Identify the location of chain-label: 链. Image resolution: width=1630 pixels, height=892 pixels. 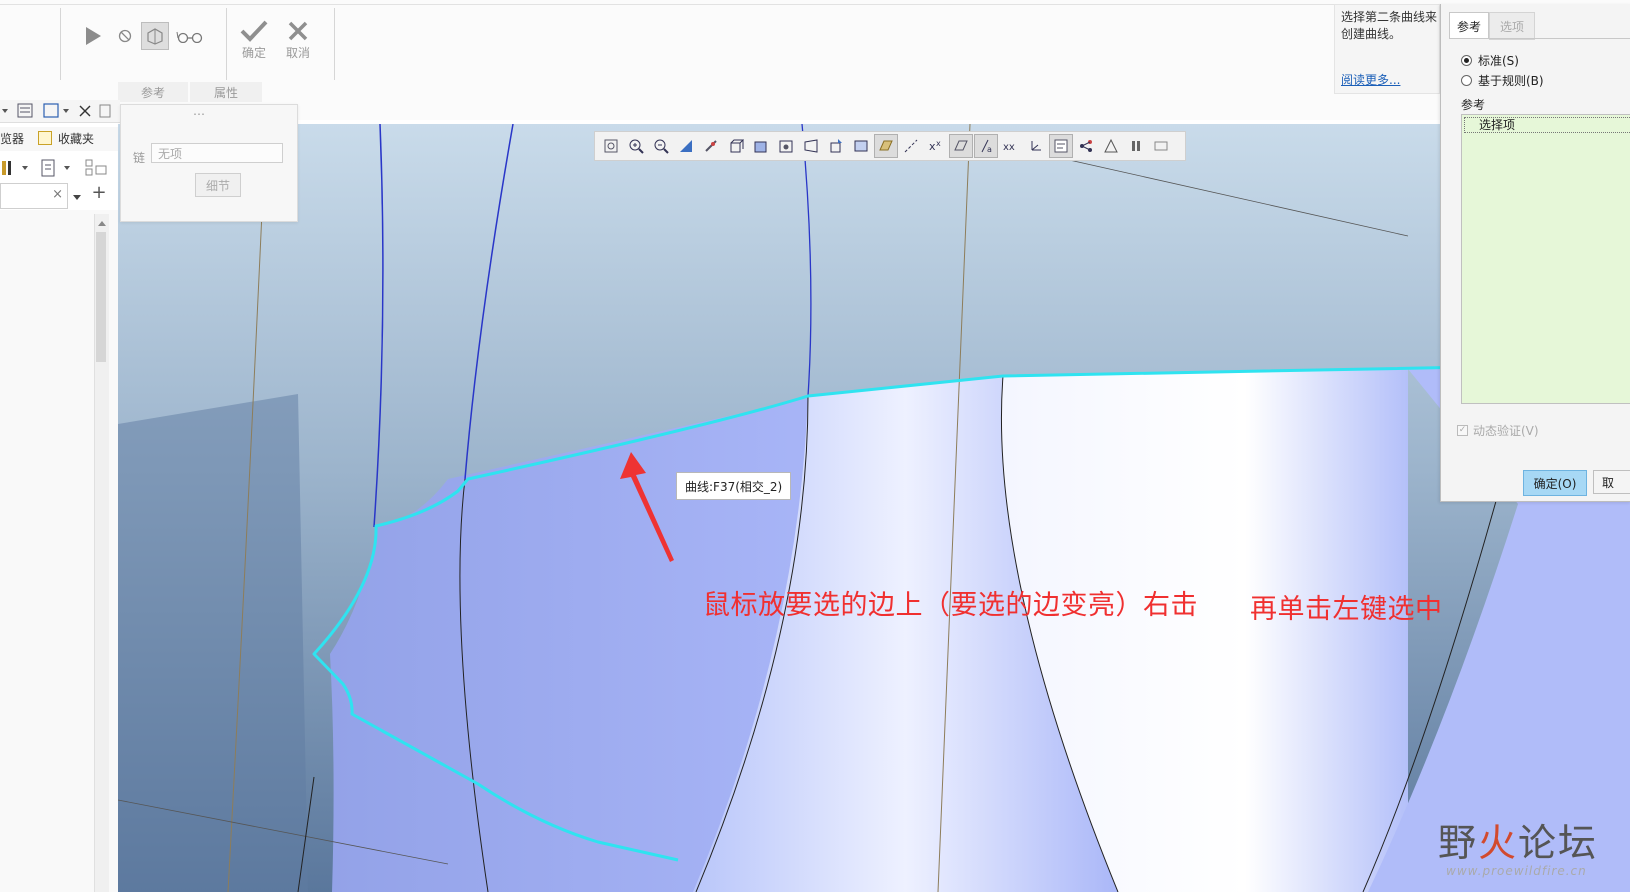
(139, 158).